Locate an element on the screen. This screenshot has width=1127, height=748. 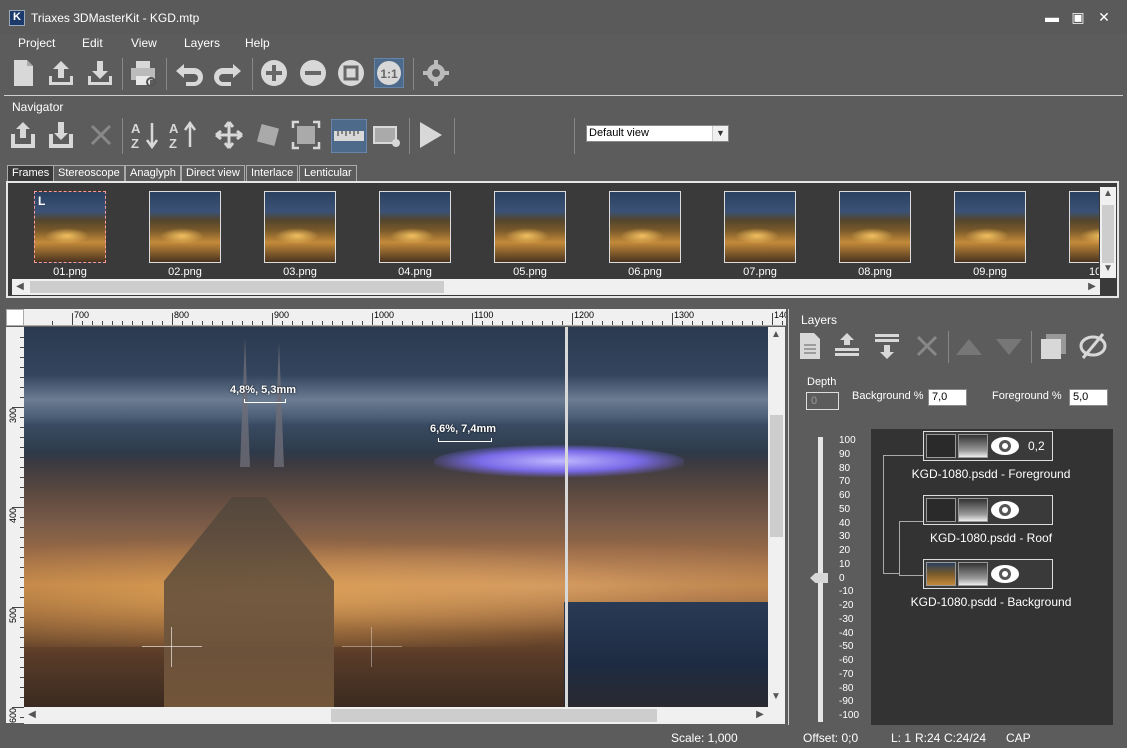
frame-thumbnail: 02.png is located at coordinates (185, 234).